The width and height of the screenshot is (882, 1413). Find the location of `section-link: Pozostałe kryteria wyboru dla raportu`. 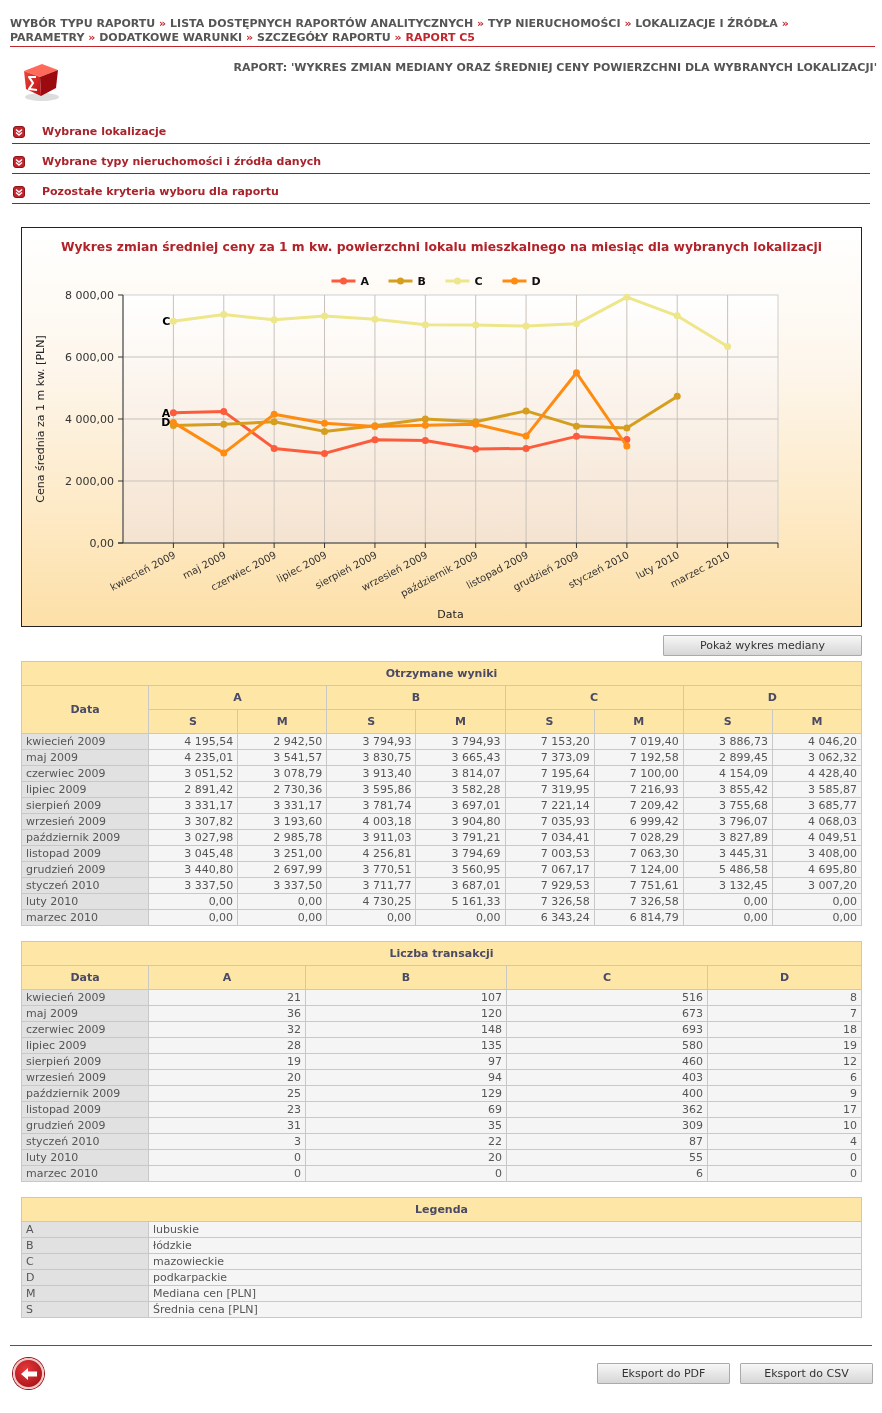

section-link: Pozostałe kryteria wyboru dla raportu is located at coordinates (160, 191).